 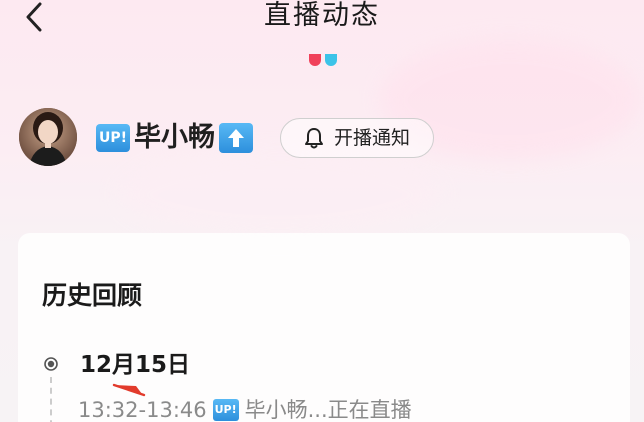 I want to click on pointer-arrow-icon, so click(x=129, y=390).